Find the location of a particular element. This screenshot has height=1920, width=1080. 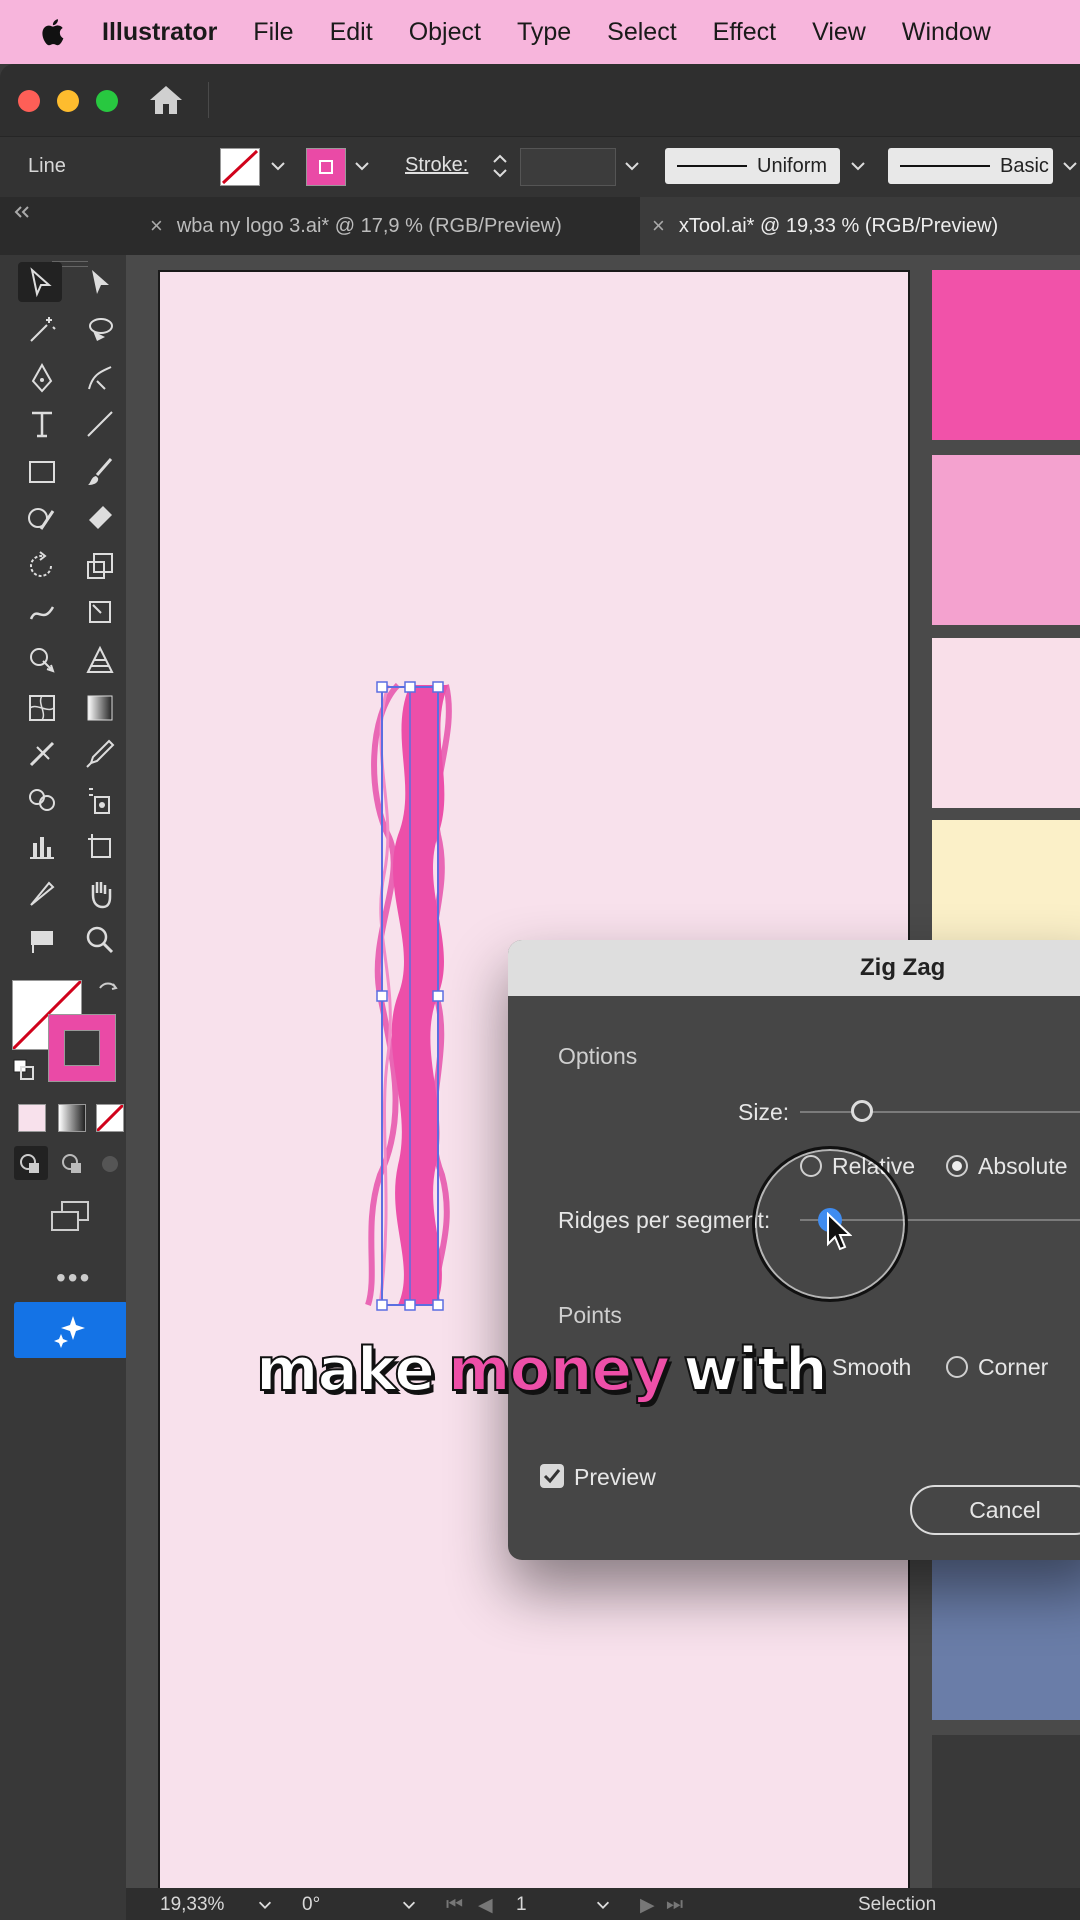

swatch-hot-pink is located at coordinates (1006, 355).